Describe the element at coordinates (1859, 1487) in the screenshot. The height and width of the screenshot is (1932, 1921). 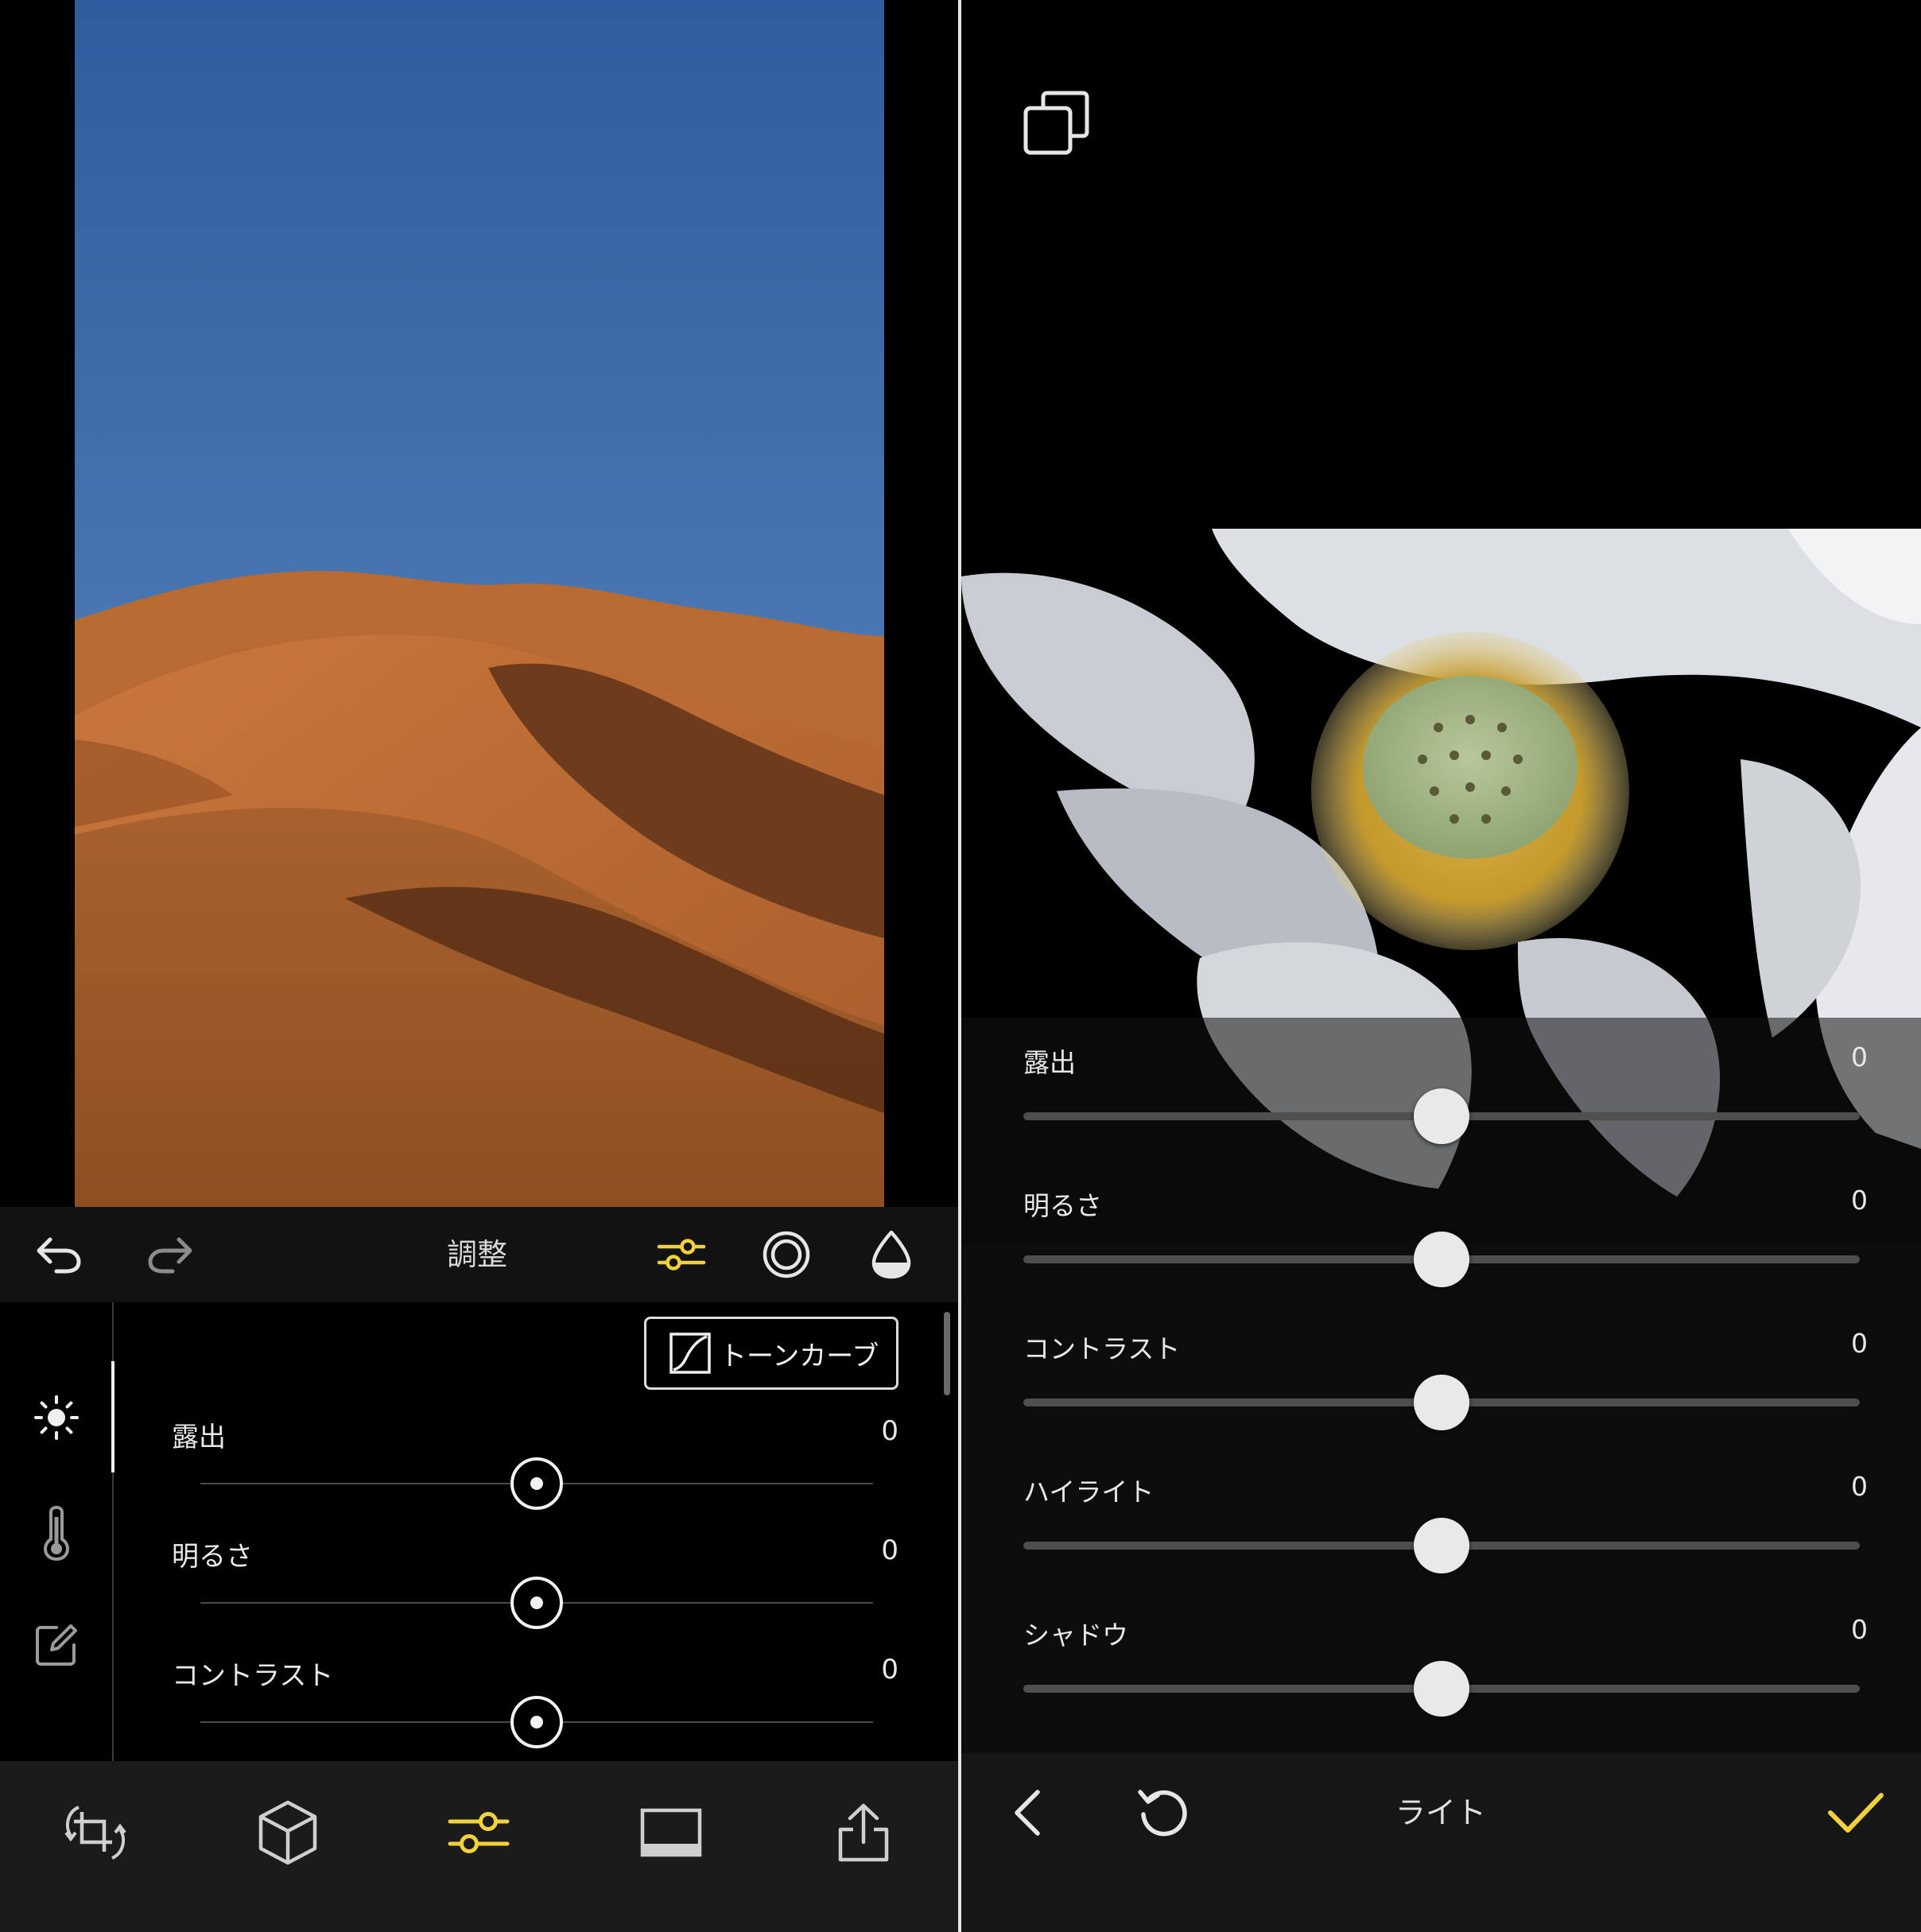
I see `slider-value-highlights: 0` at that location.